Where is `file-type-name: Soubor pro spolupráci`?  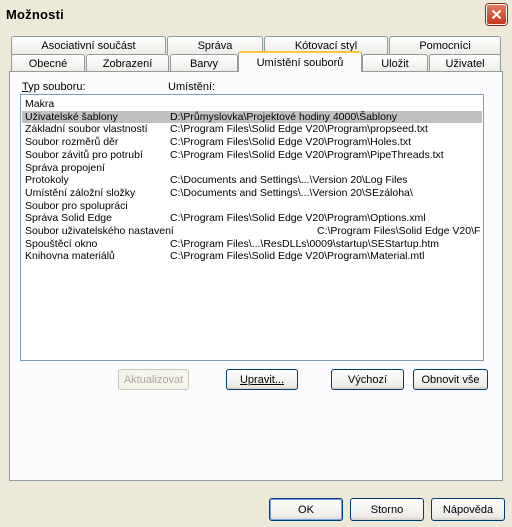 file-type-name: Soubor pro spolupráci is located at coordinates (76, 205).